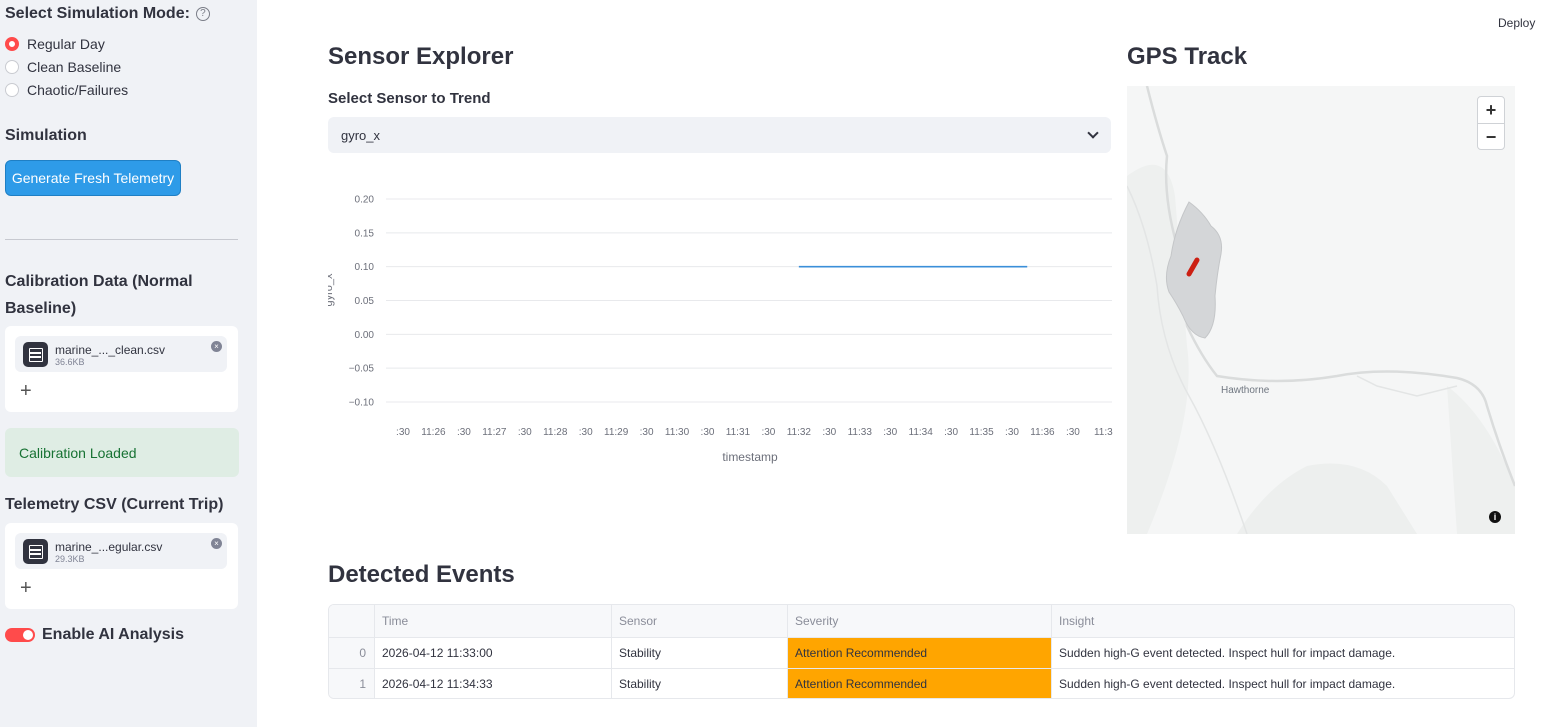 This screenshot has width=1542, height=727. I want to click on column-header-time: Time, so click(493, 621).